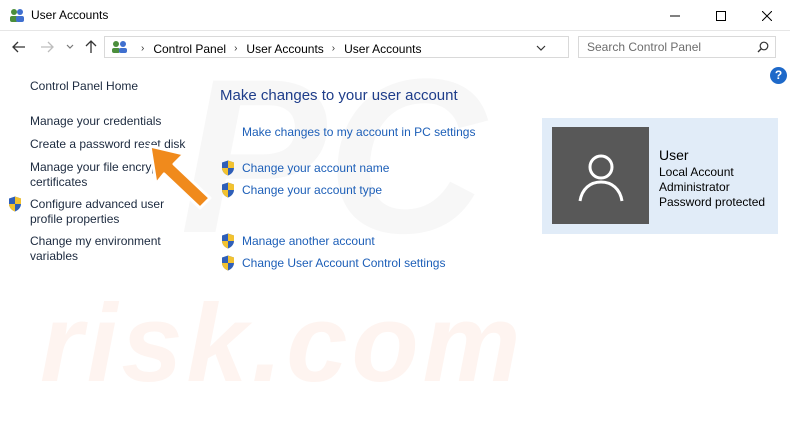  Describe the element at coordinates (712, 202) in the screenshot. I see `password-status-label: Password protected` at that location.